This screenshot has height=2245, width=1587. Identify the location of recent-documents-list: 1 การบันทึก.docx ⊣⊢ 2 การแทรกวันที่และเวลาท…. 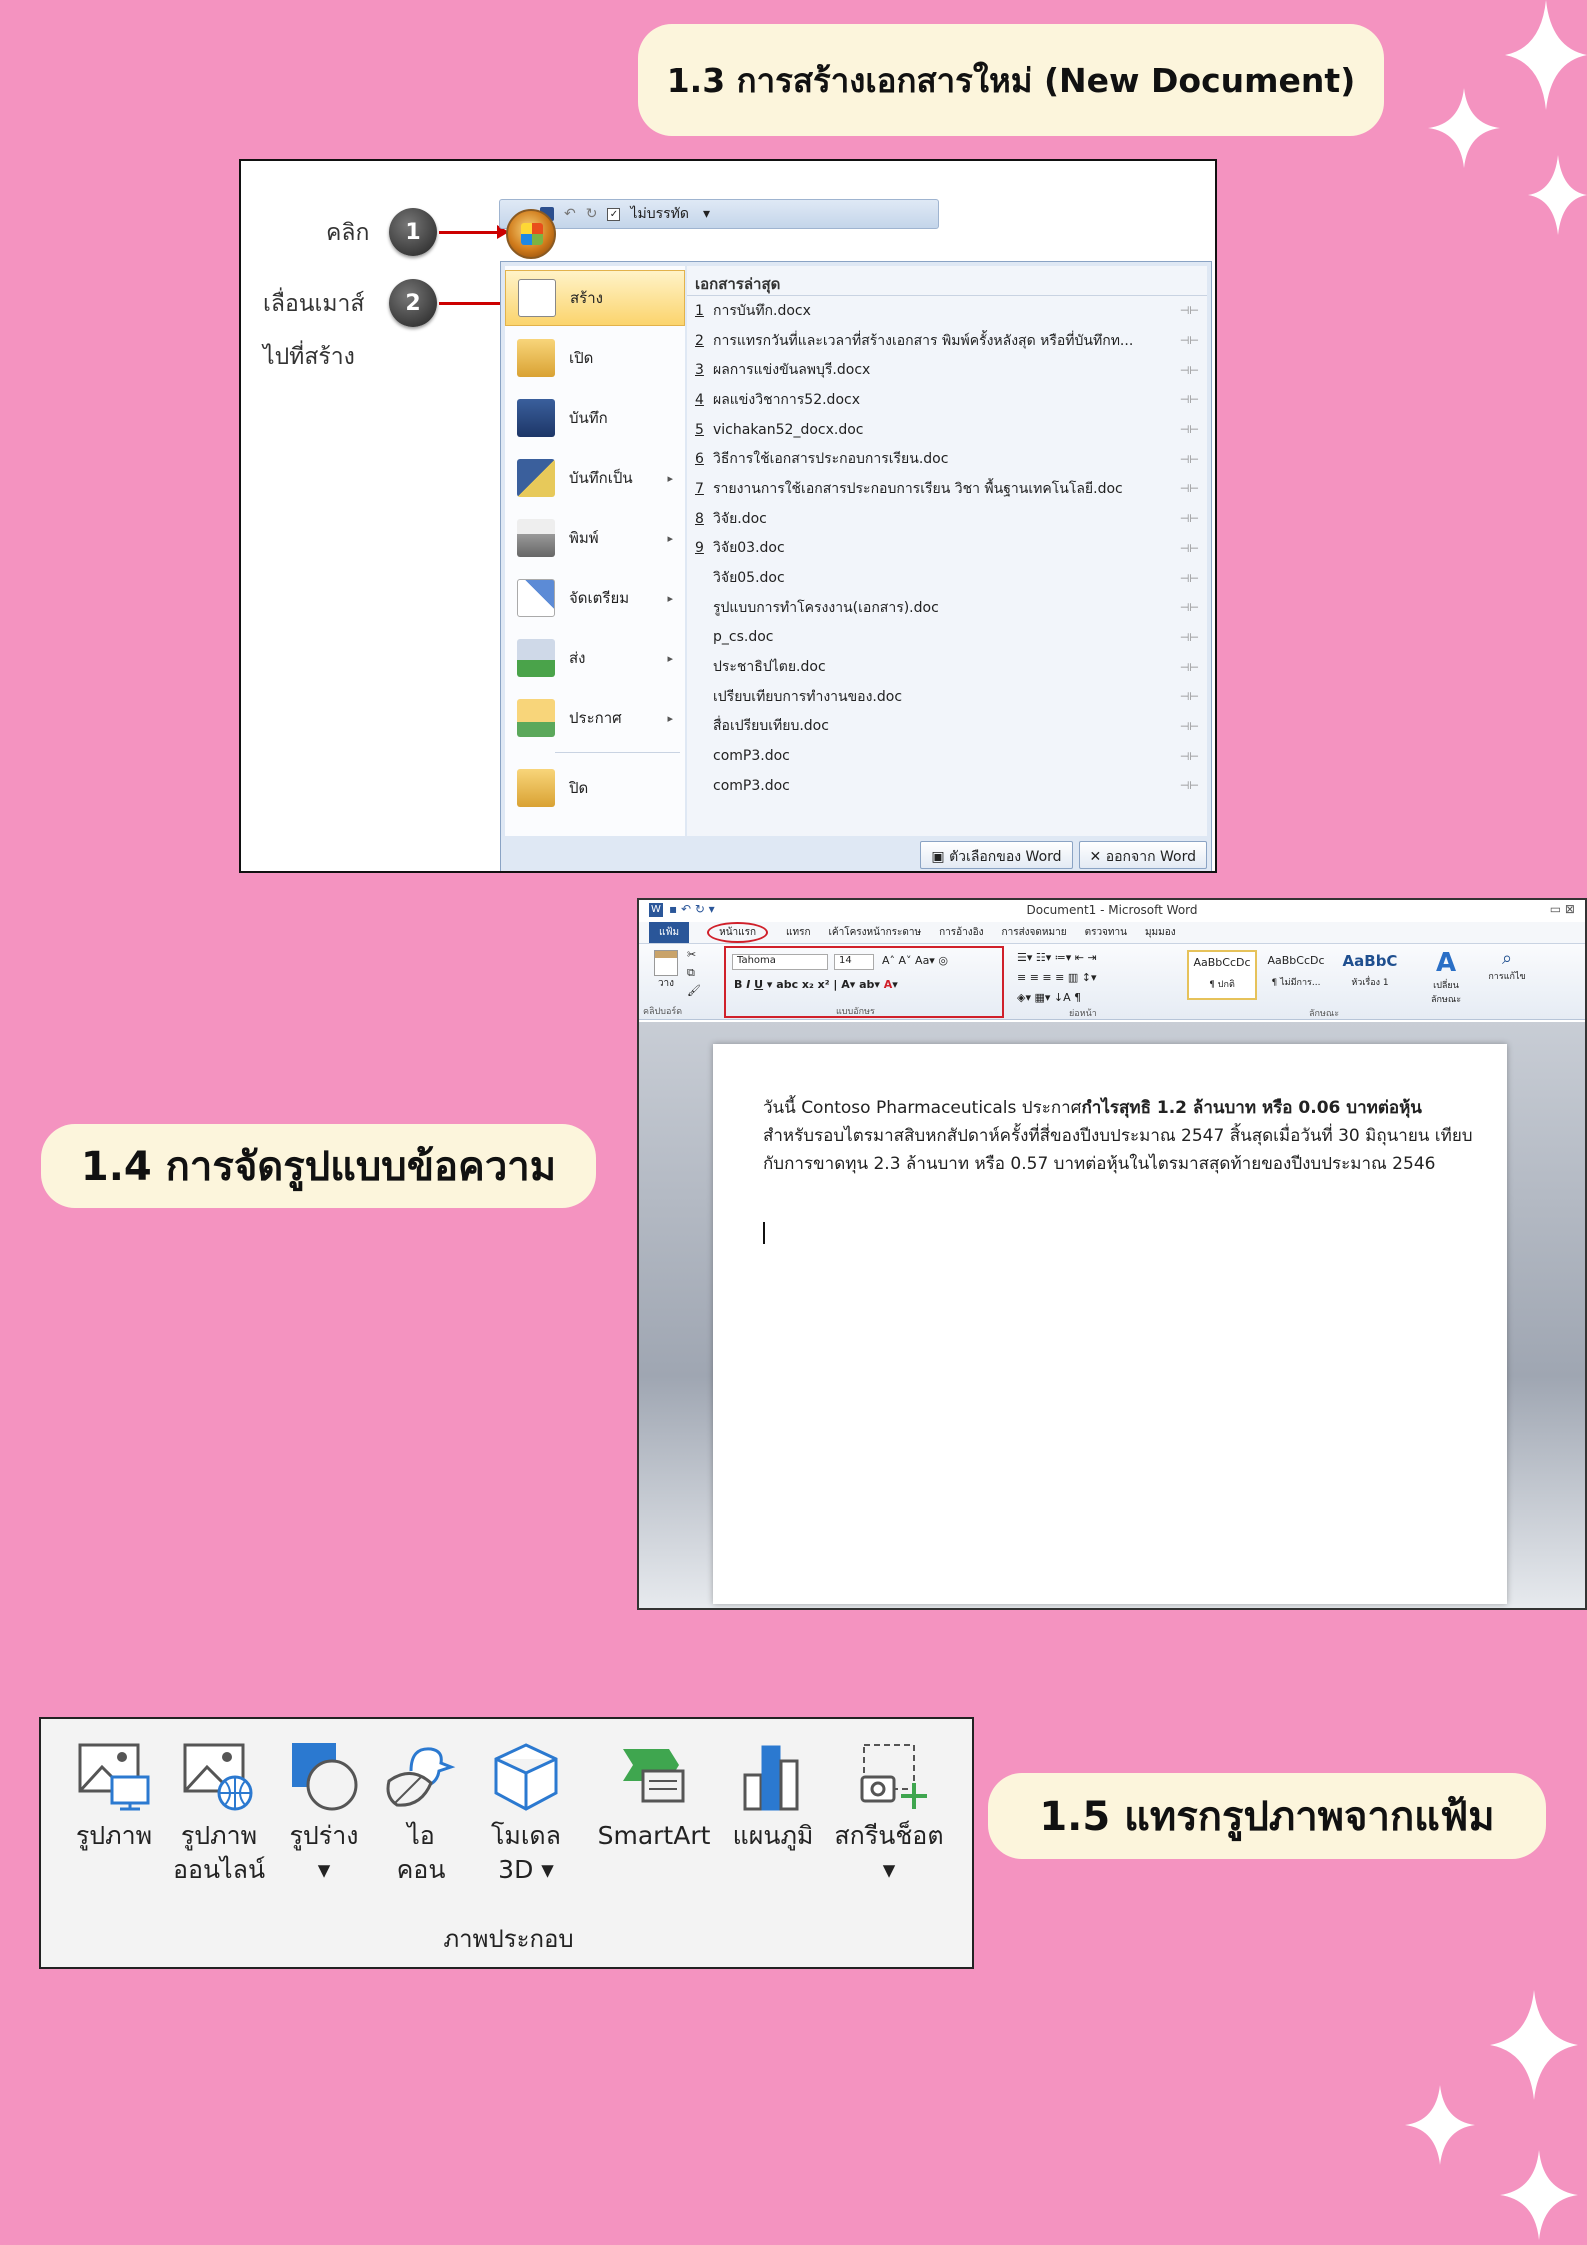
(947, 548).